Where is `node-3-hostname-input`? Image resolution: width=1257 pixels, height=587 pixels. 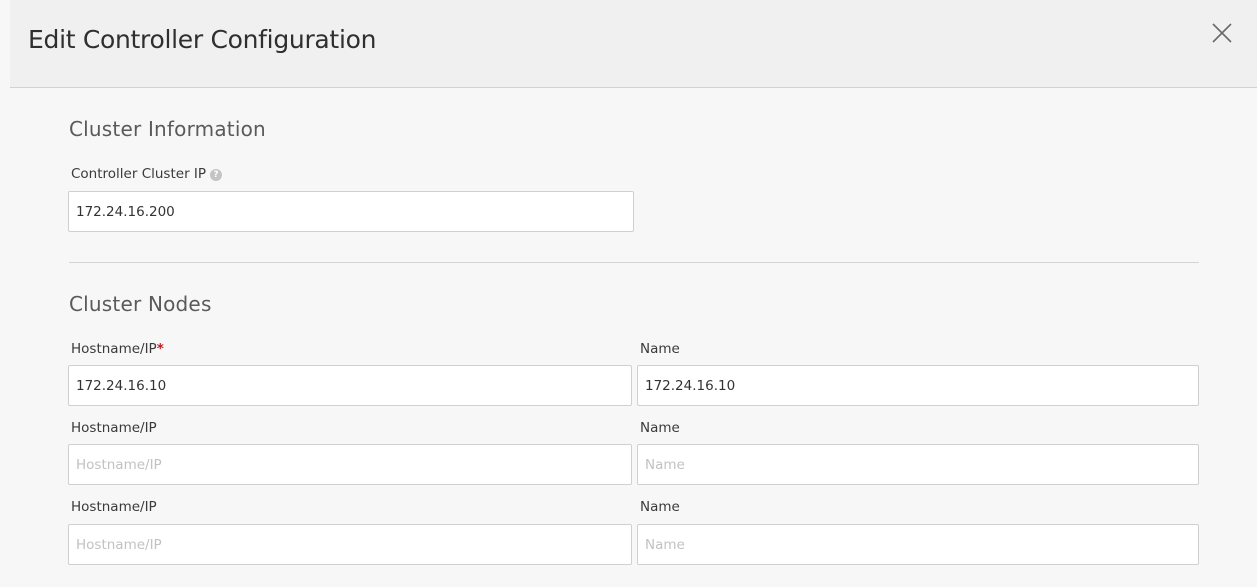 node-3-hostname-input is located at coordinates (350, 544).